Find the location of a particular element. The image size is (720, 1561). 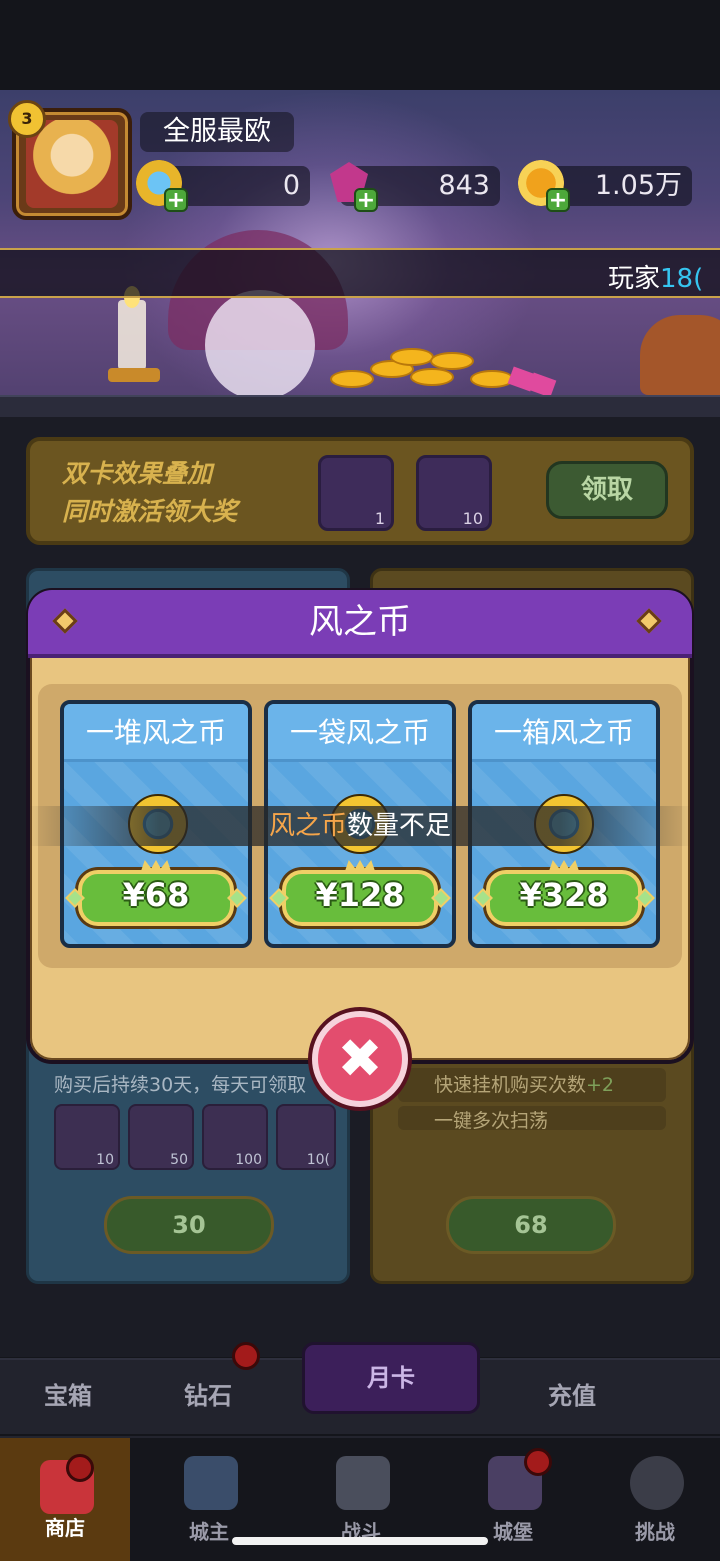

marquee-prefix: 玩家 is located at coordinates (634, 279).